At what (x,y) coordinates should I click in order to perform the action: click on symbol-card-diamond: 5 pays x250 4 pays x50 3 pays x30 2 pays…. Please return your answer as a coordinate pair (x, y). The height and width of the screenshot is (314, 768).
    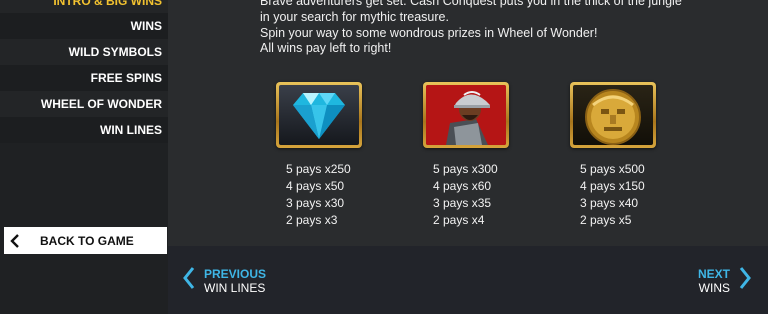
    Looking at the image, I should click on (331, 155).